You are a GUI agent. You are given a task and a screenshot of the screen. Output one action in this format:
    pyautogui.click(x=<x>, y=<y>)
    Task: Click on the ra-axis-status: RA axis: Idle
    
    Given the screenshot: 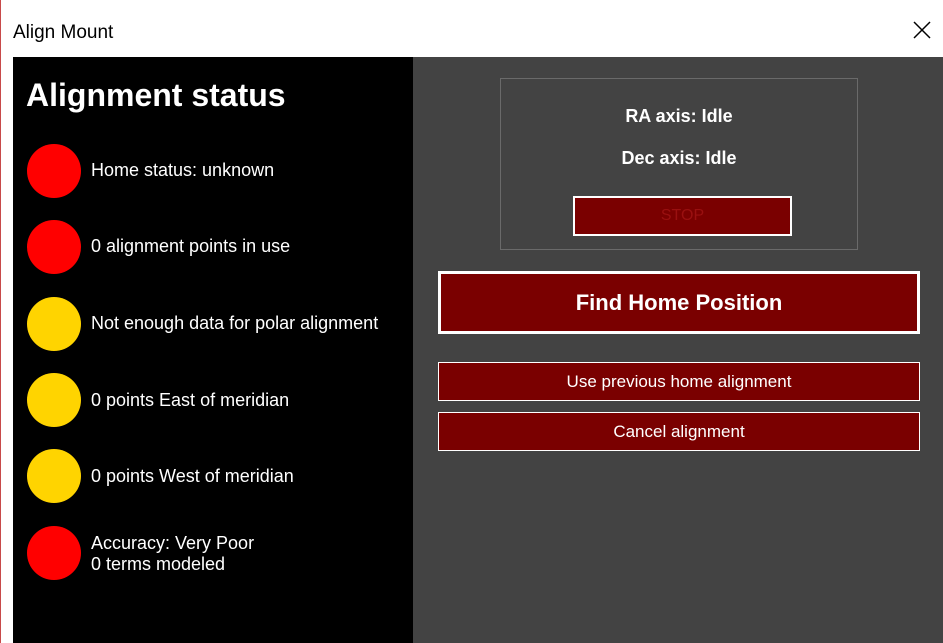 What is the action you would take?
    pyautogui.click(x=679, y=116)
    